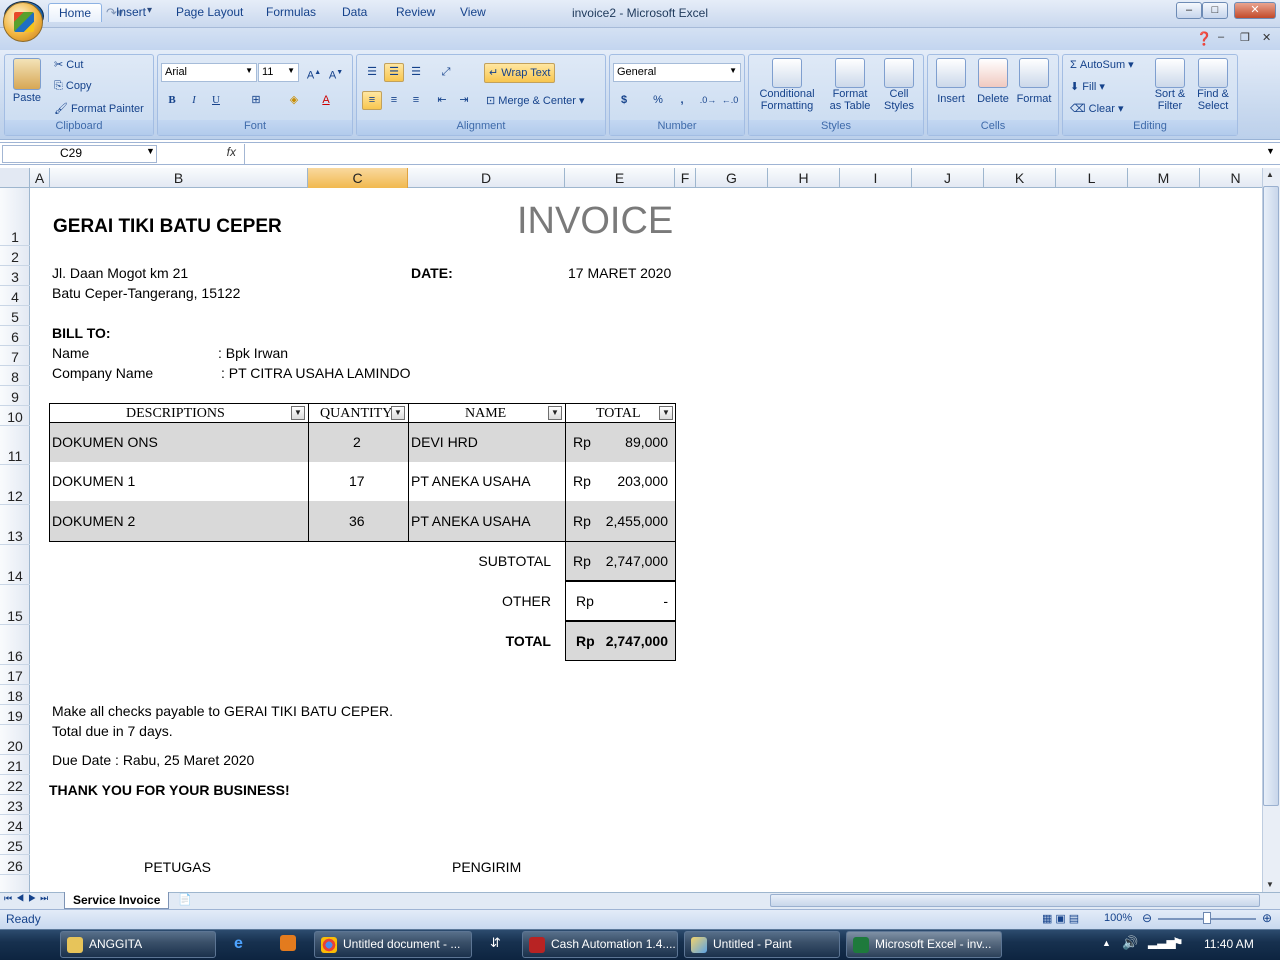 This screenshot has width=1280, height=960. What do you see at coordinates (535, 100) in the screenshot?
I see `merge-center-button: ⊡ Merge & Center ▾` at bounding box center [535, 100].